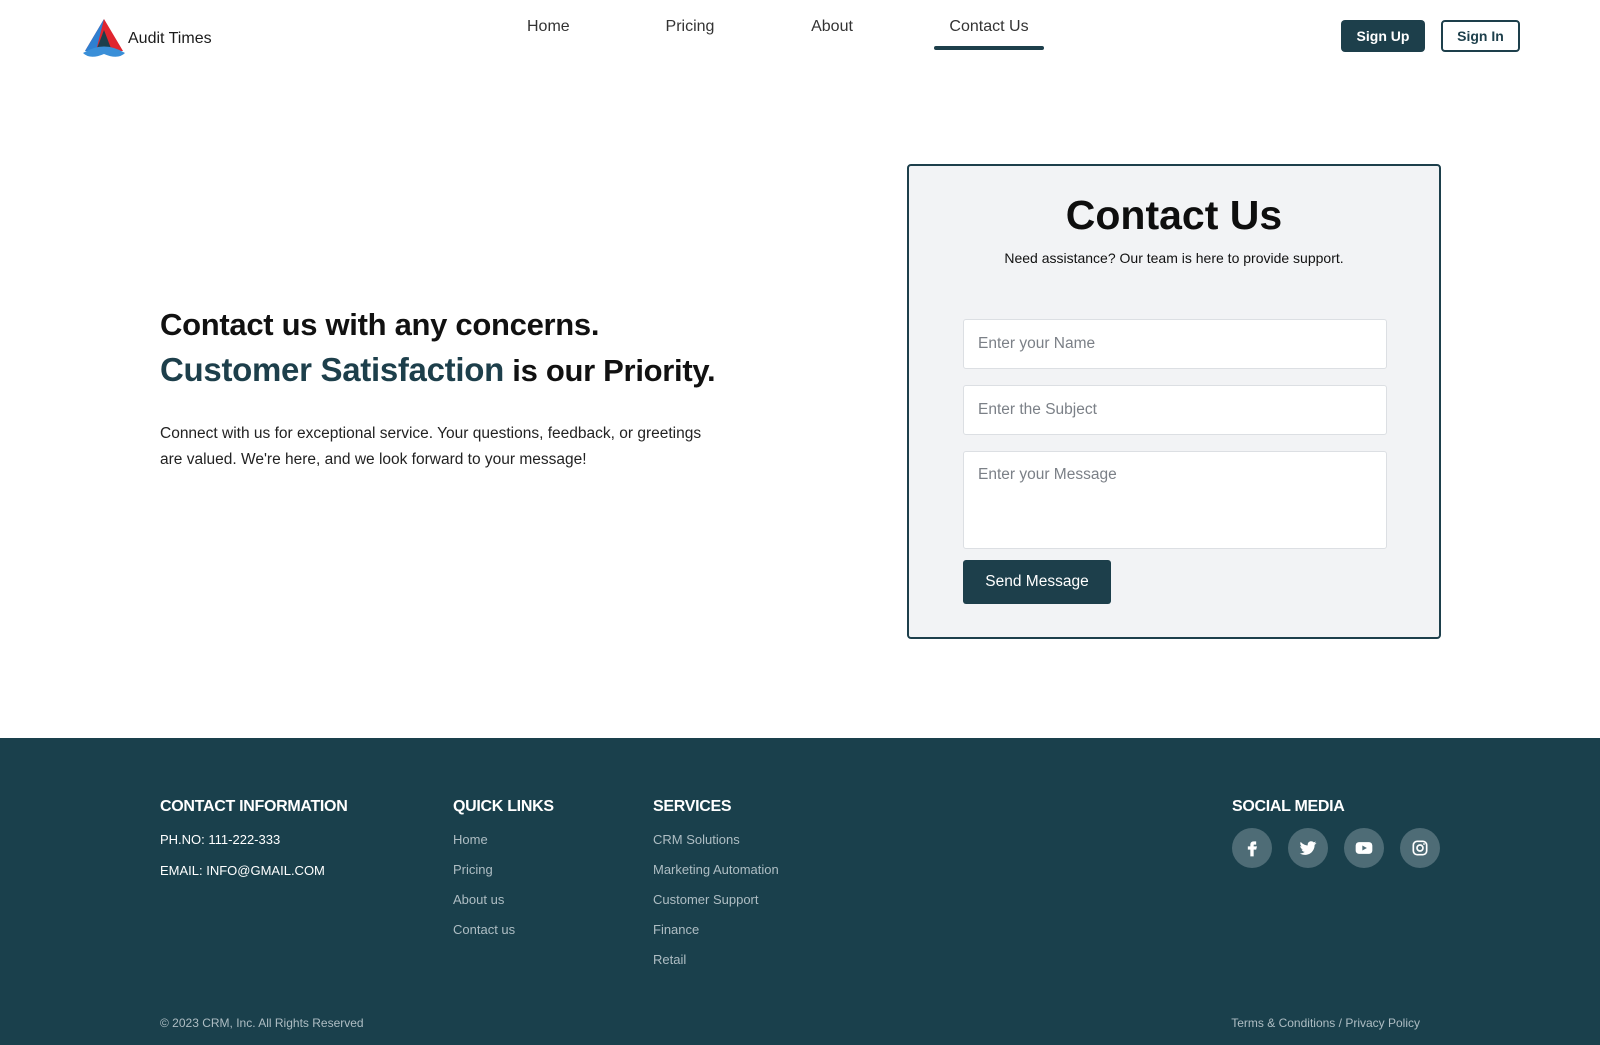 The height and width of the screenshot is (1045, 1600). Describe the element at coordinates (692, 806) in the screenshot. I see `footer-services-heading: SERVICES` at that location.